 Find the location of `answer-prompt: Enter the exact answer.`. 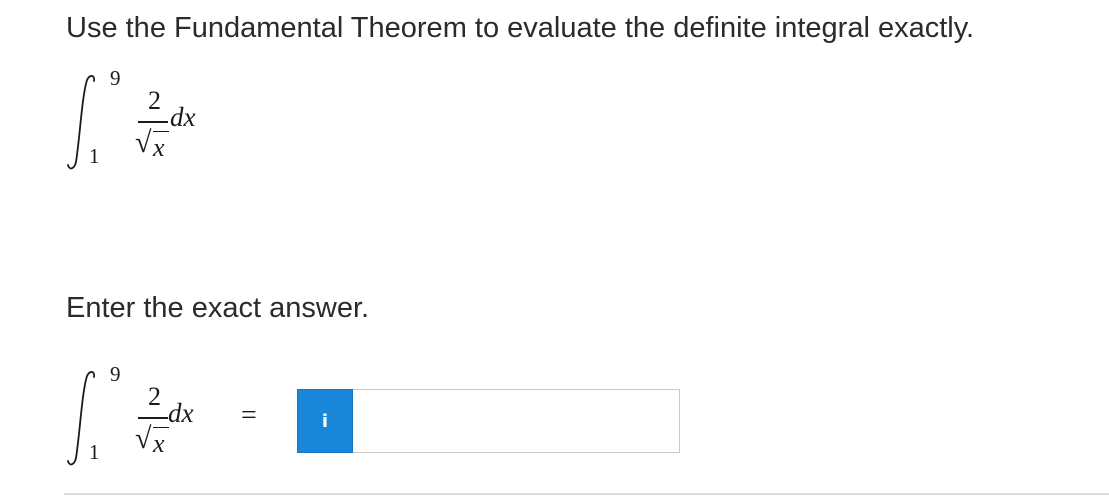

answer-prompt: Enter the exact answer. is located at coordinates (218, 308).